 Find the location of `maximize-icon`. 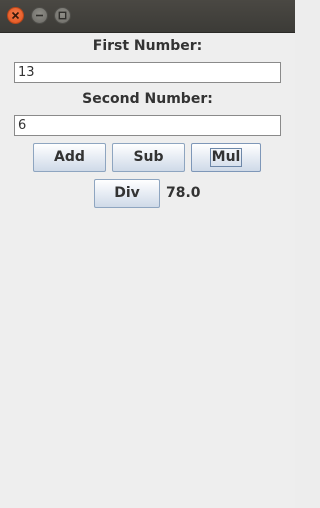

maximize-icon is located at coordinates (62, 15).